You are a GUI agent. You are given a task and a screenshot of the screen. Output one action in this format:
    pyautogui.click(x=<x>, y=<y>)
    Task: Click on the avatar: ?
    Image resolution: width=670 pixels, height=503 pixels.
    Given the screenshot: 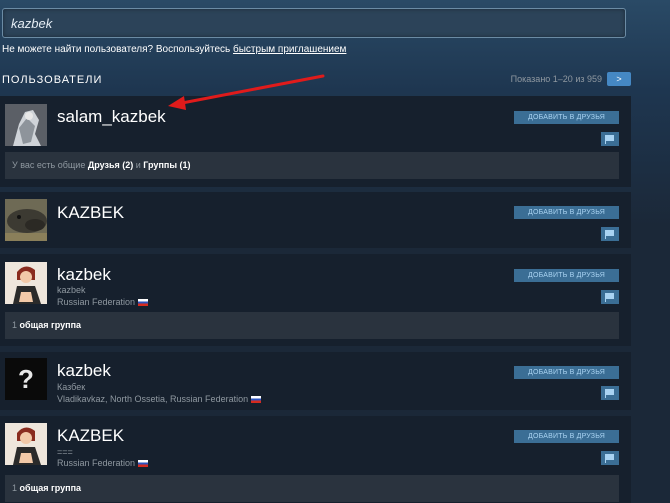 What is the action you would take?
    pyautogui.click(x=26, y=379)
    